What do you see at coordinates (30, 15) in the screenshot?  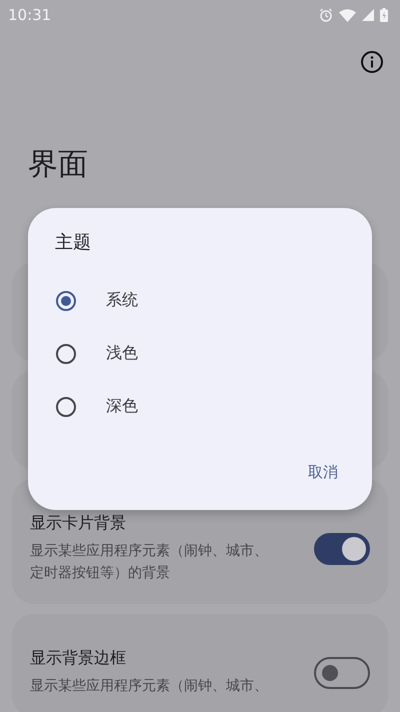 I see `status-time: 10:31` at bounding box center [30, 15].